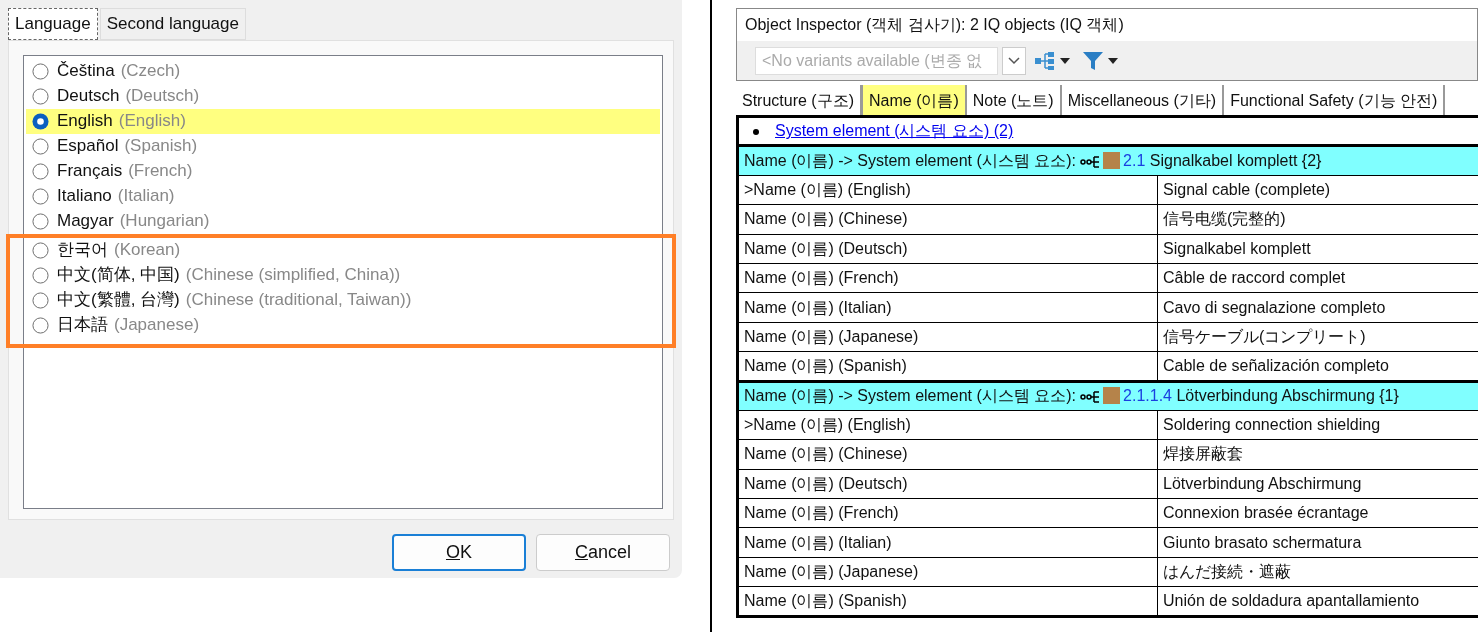  Describe the element at coordinates (756, 131) in the screenshot. I see `bullet-icon` at that location.